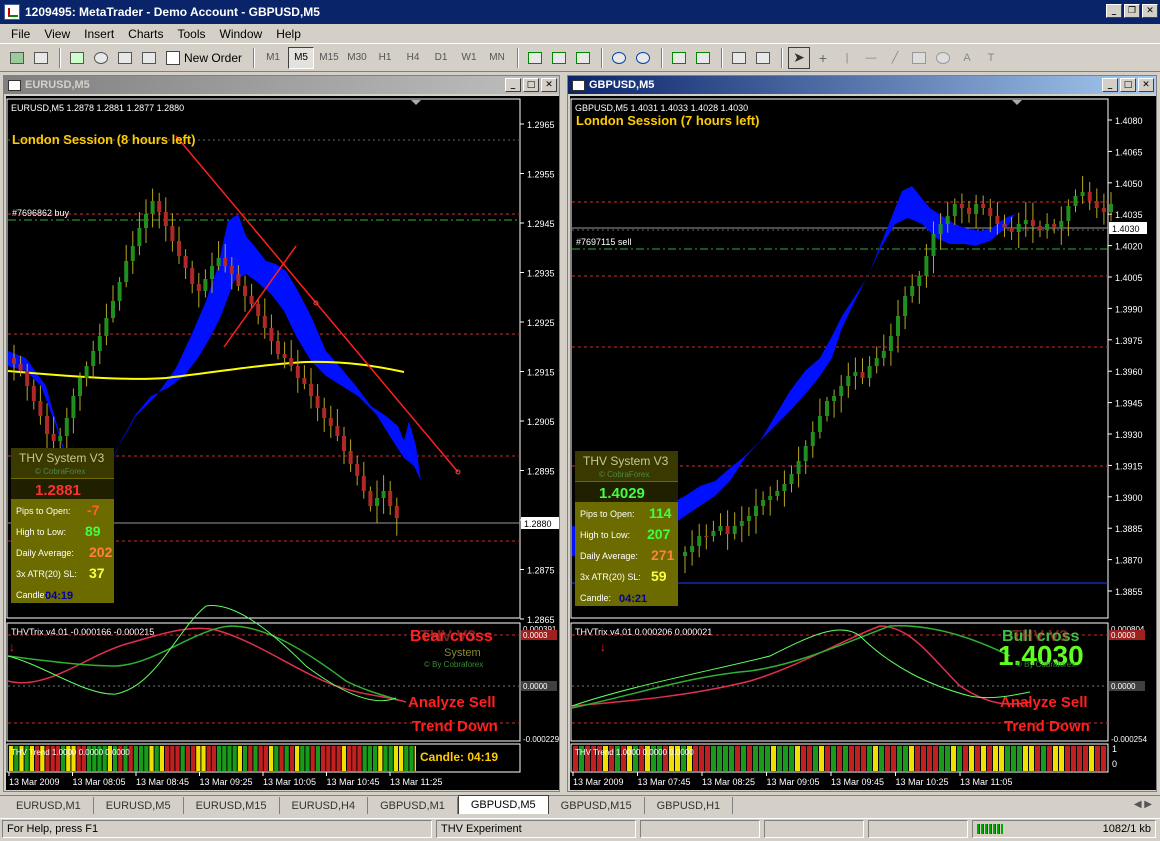 This screenshot has height=841, width=1160. I want to click on timeframe-m30-button: M30, so click(357, 58).